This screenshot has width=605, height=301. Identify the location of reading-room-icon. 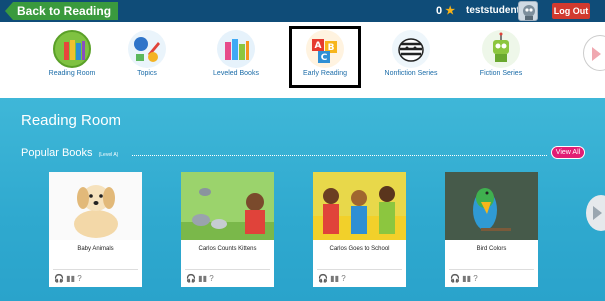
(72, 49).